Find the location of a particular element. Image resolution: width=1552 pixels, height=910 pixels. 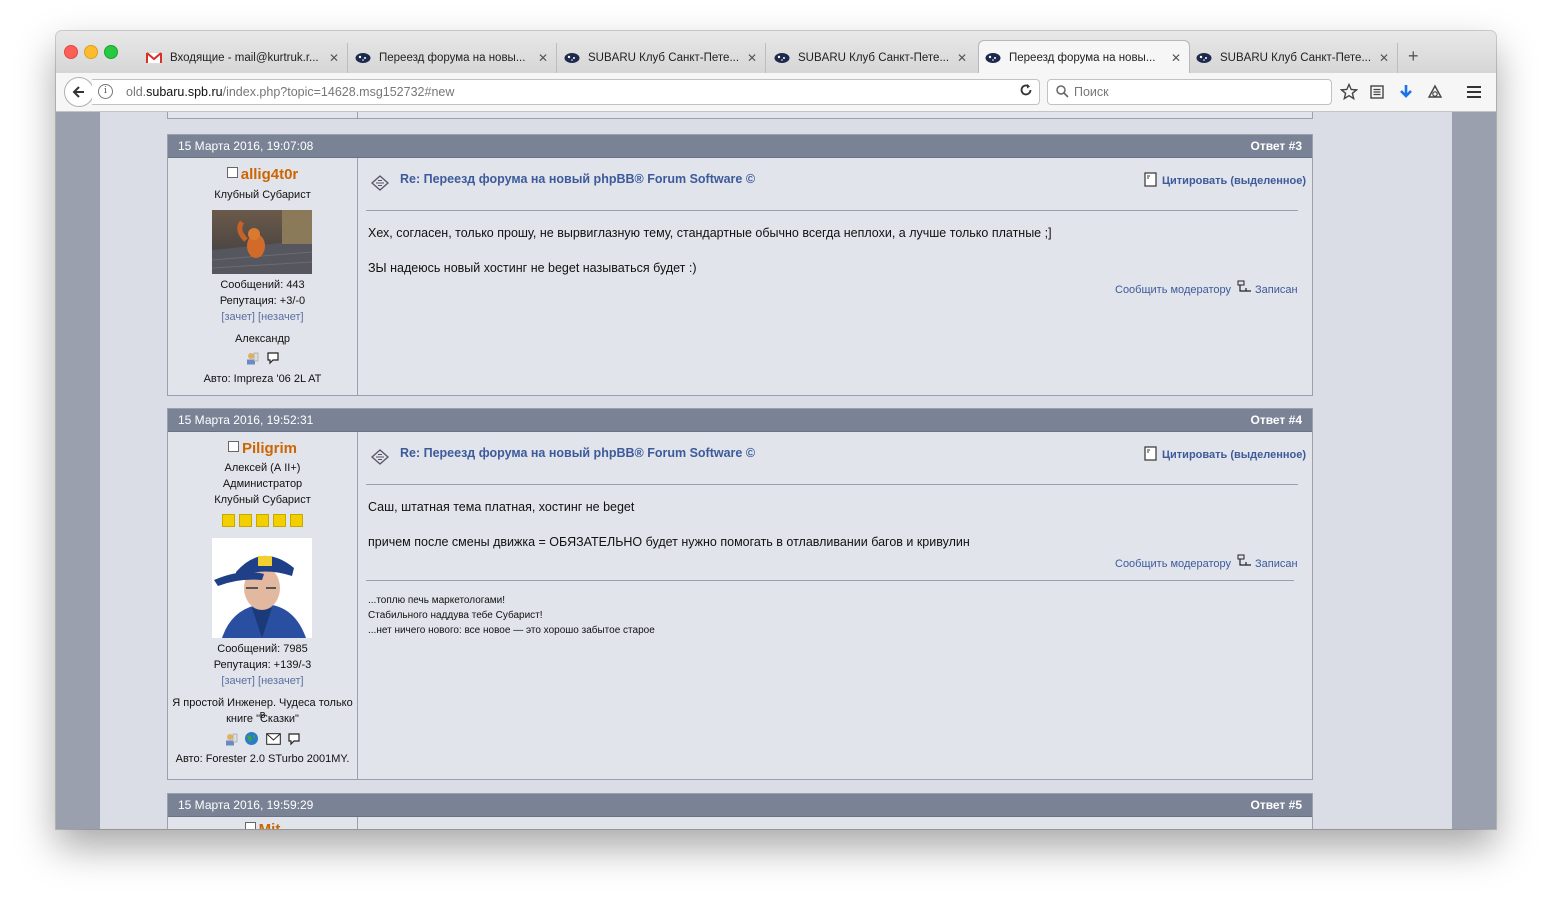

post-header: 15 Марта 2016, 19:07:08 Ответ #3 is located at coordinates (740, 146).